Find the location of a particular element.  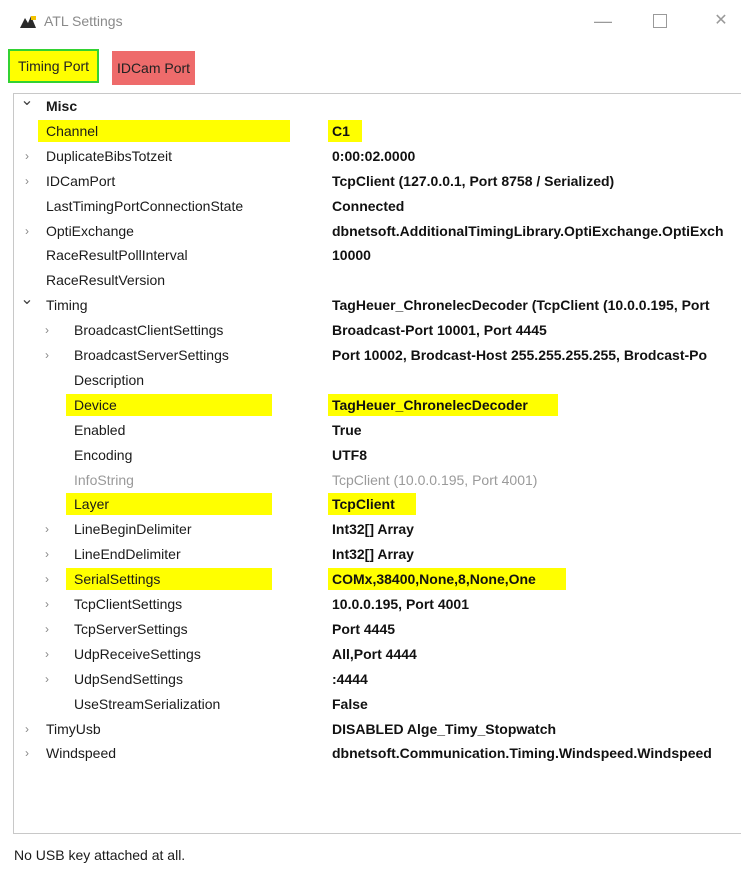

property-row-udpreceivesettings: › UdpReceiveSettings All,Port 4444 is located at coordinates (377, 654).